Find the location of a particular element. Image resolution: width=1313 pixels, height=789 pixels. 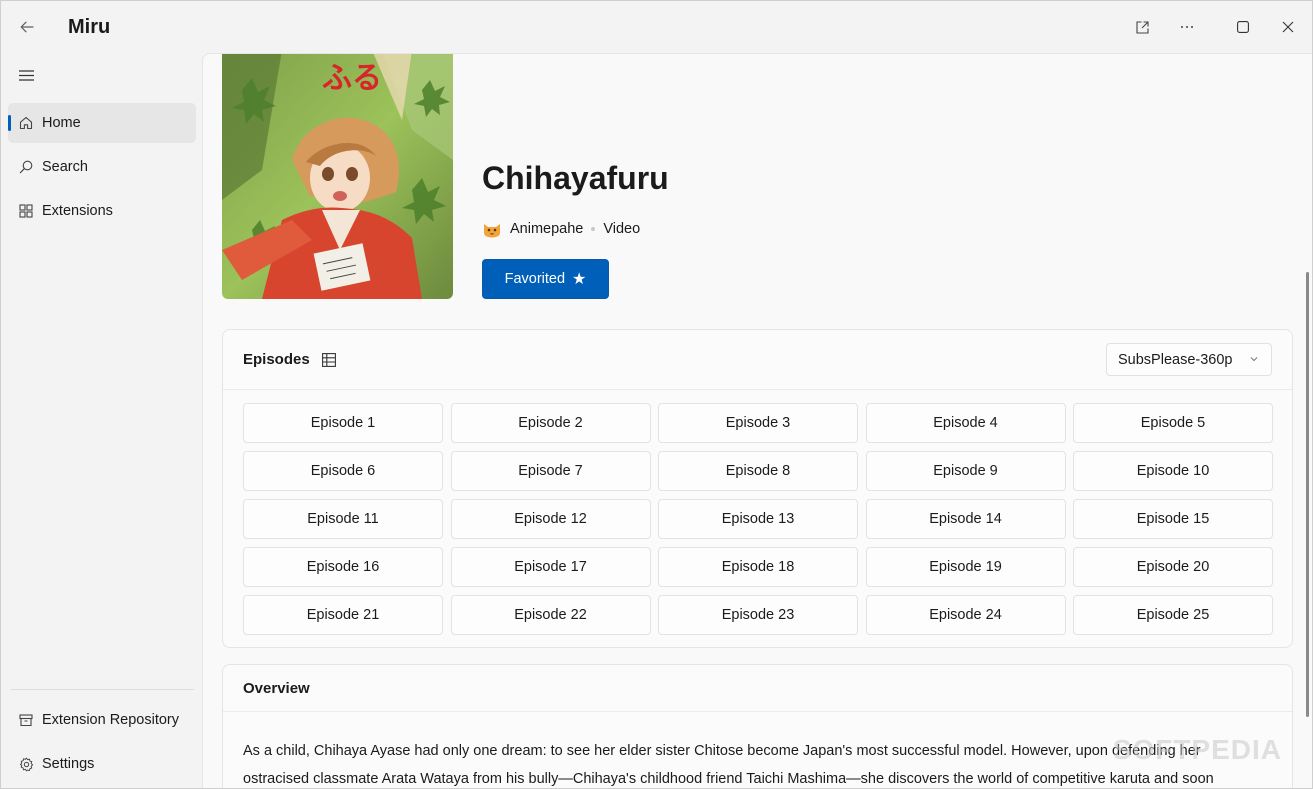

source-name: Animepahe is located at coordinates (547, 229).